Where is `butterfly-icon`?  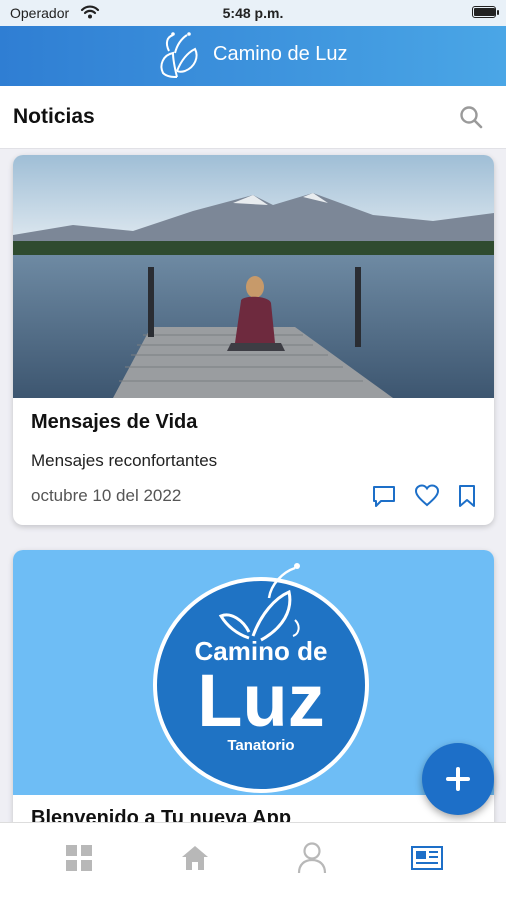
butterfly-icon is located at coordinates (179, 55).